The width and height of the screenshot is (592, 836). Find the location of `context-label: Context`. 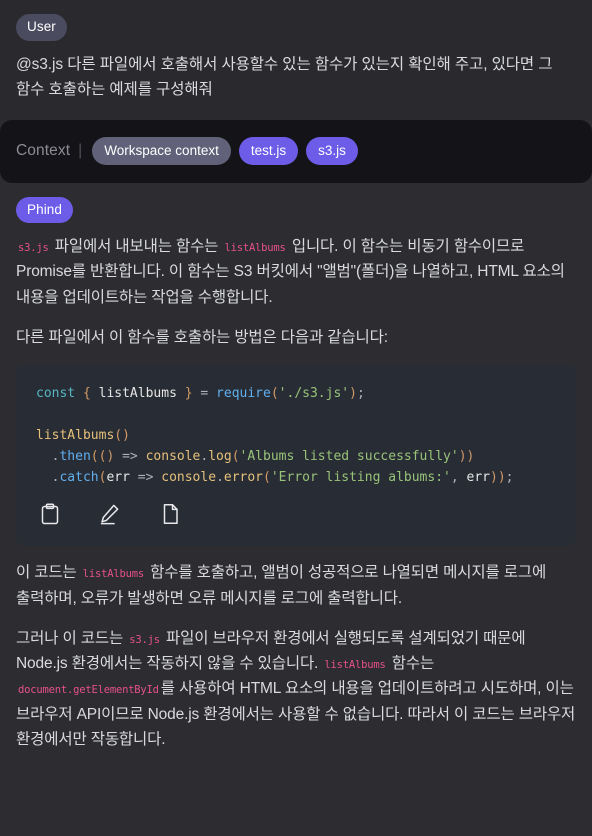

context-label: Context is located at coordinates (43, 151).